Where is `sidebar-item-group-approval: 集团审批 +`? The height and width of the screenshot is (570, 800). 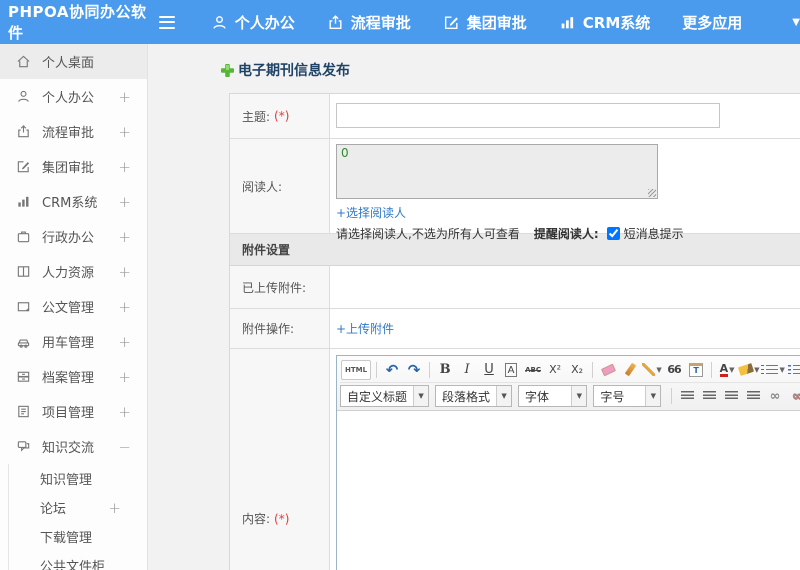
sidebar-item-group-approval: 集团审批 + is located at coordinates (73, 166).